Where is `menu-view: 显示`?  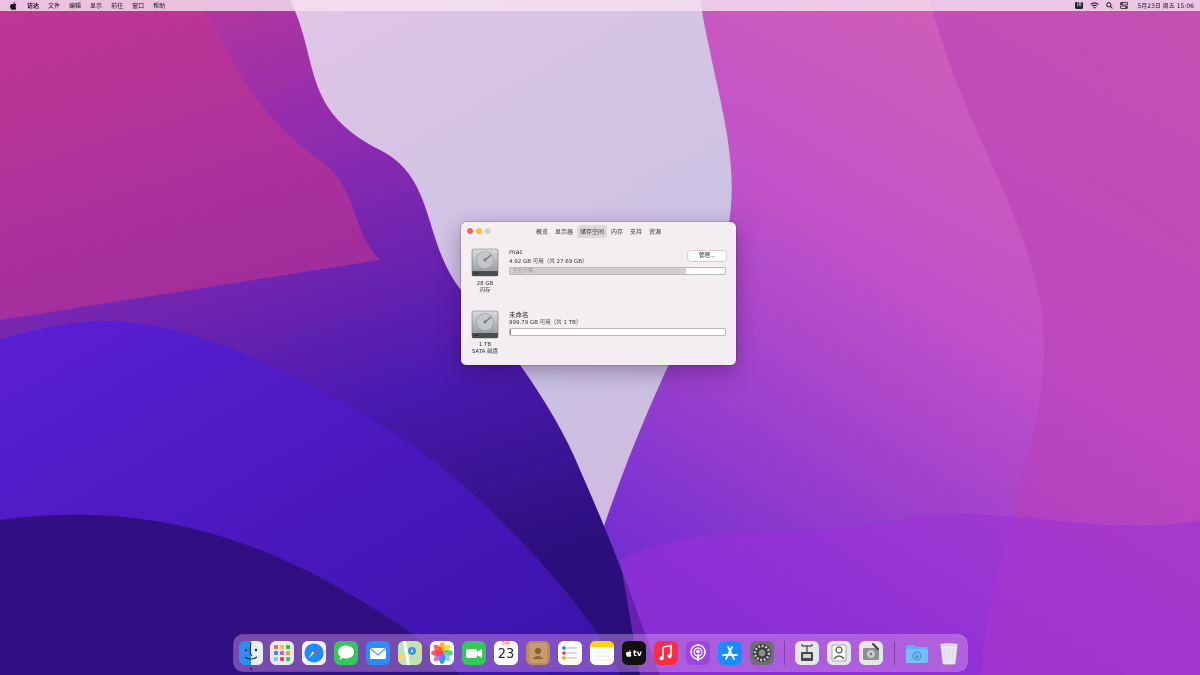
menu-view: 显示 is located at coordinates (96, 5).